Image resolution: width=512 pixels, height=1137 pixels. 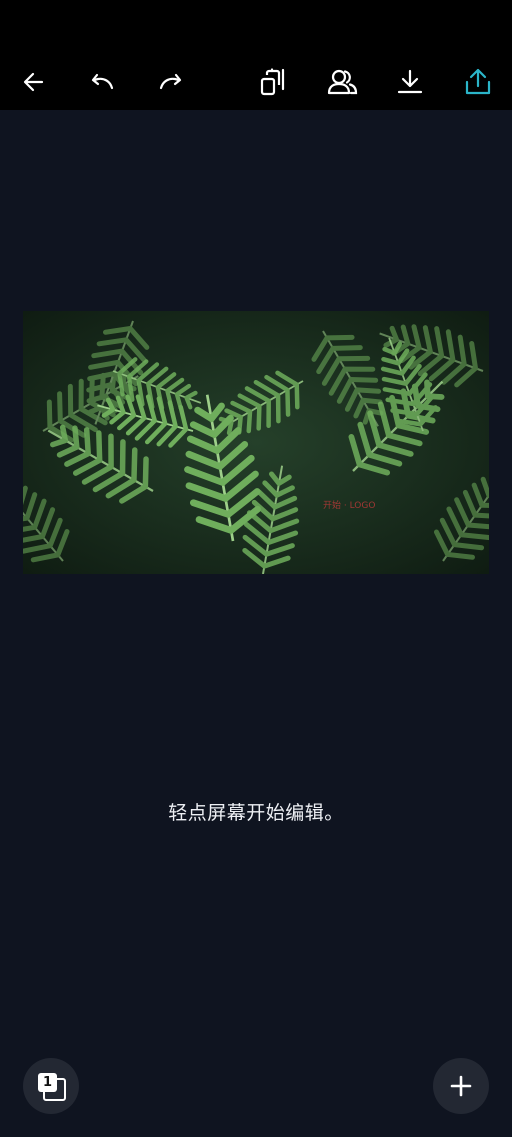 I want to click on undo-icon, so click(x=102, y=81).